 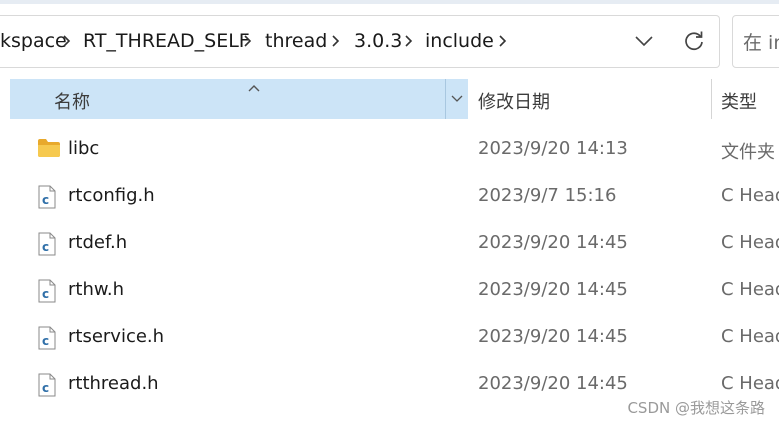 I want to click on column-header-type-label: 类型, so click(x=739, y=102).